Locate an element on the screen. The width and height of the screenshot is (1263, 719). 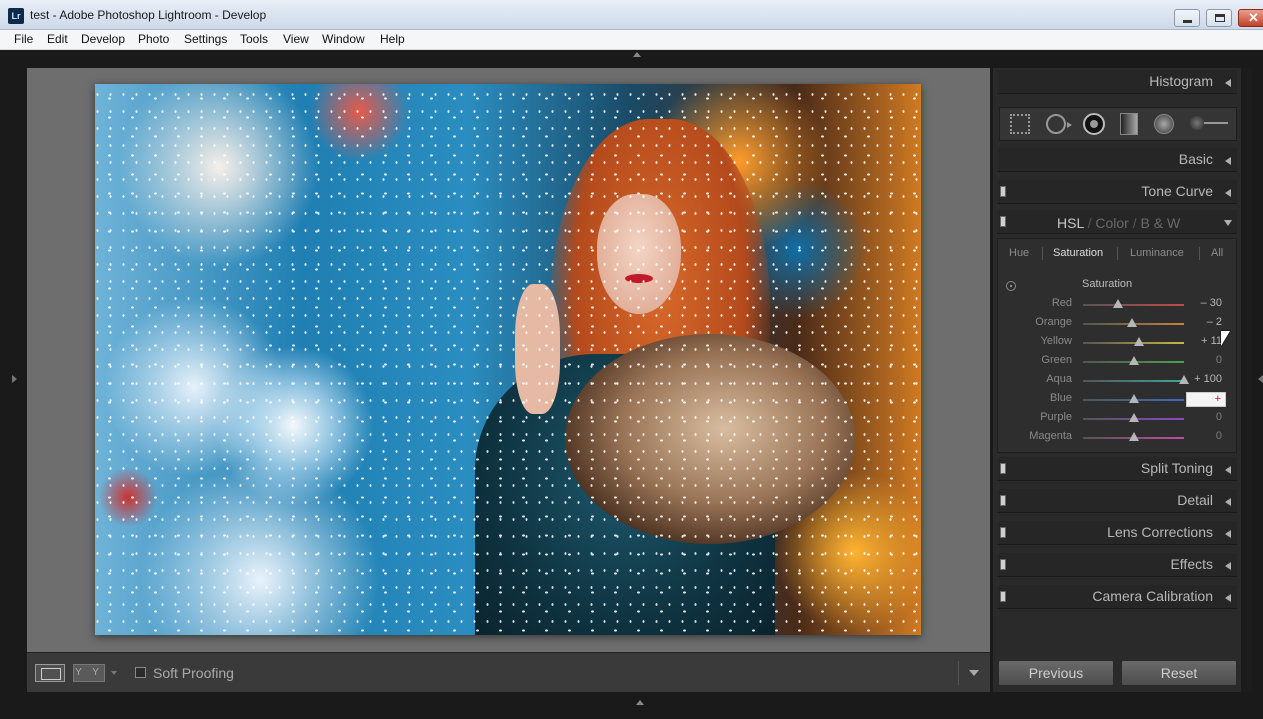
close-button: ✕ is located at coordinates (1250, 18).